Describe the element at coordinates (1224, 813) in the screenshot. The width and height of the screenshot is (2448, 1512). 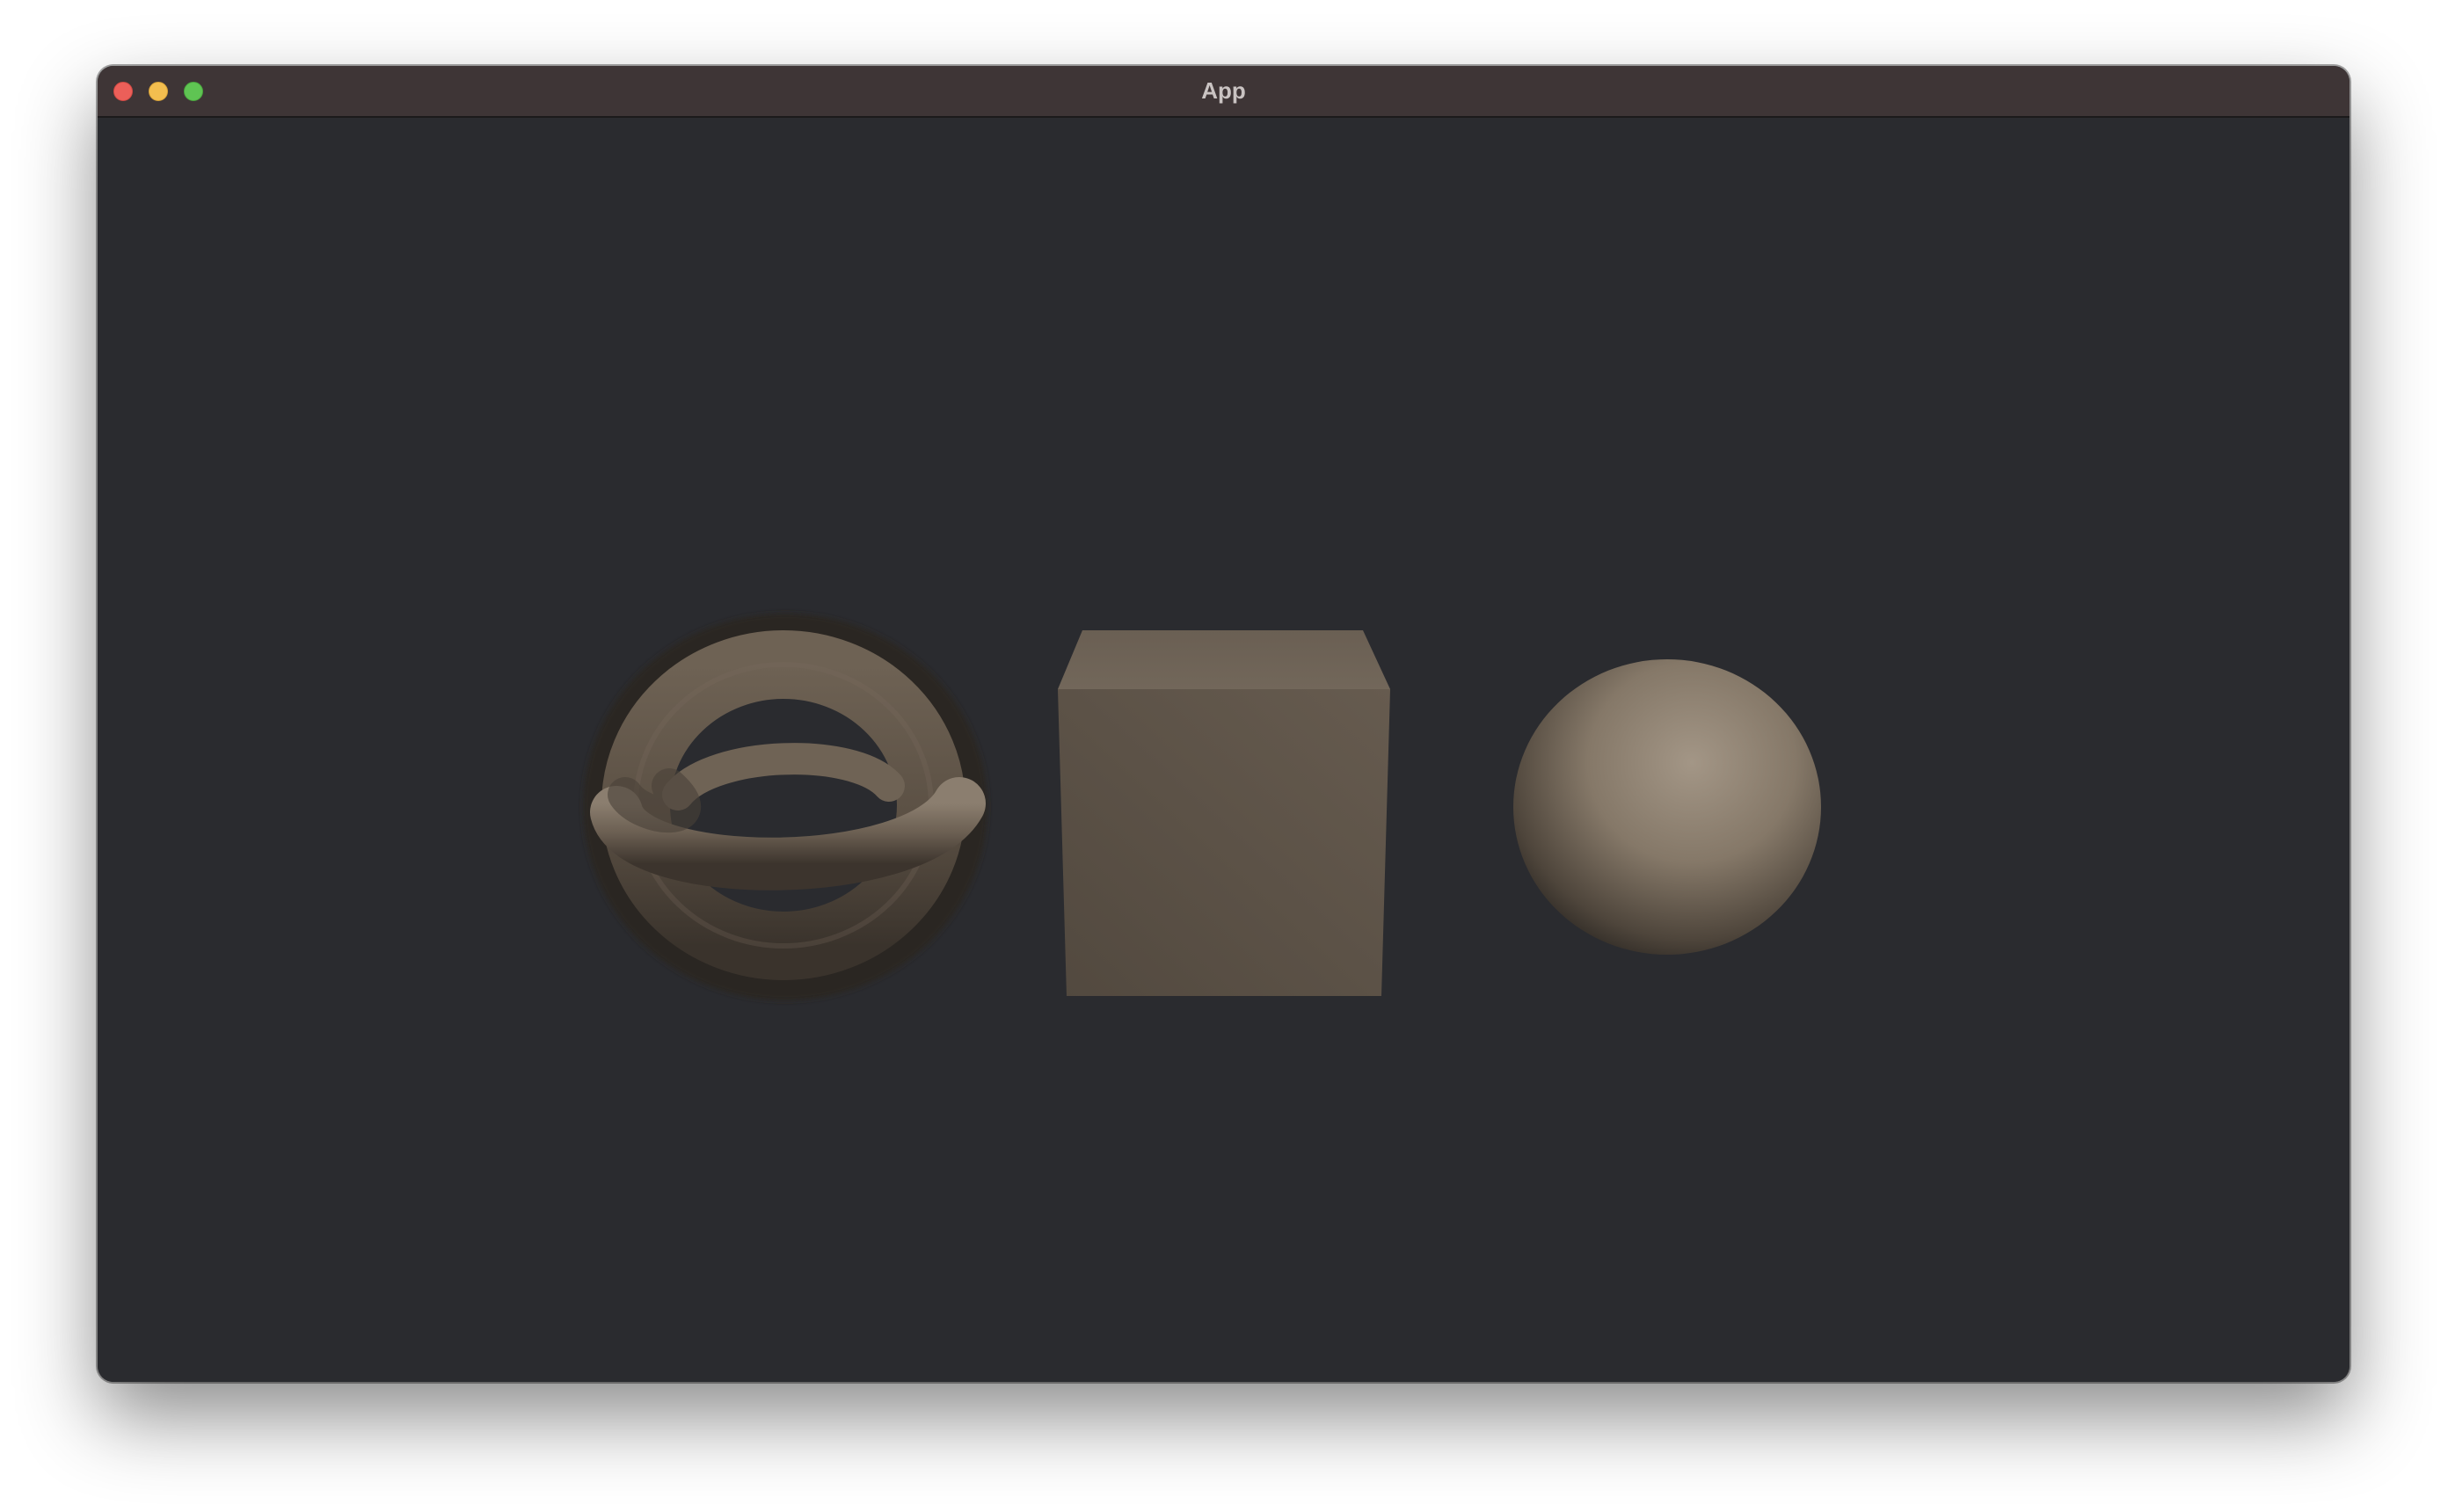
I see `cube-object` at that location.